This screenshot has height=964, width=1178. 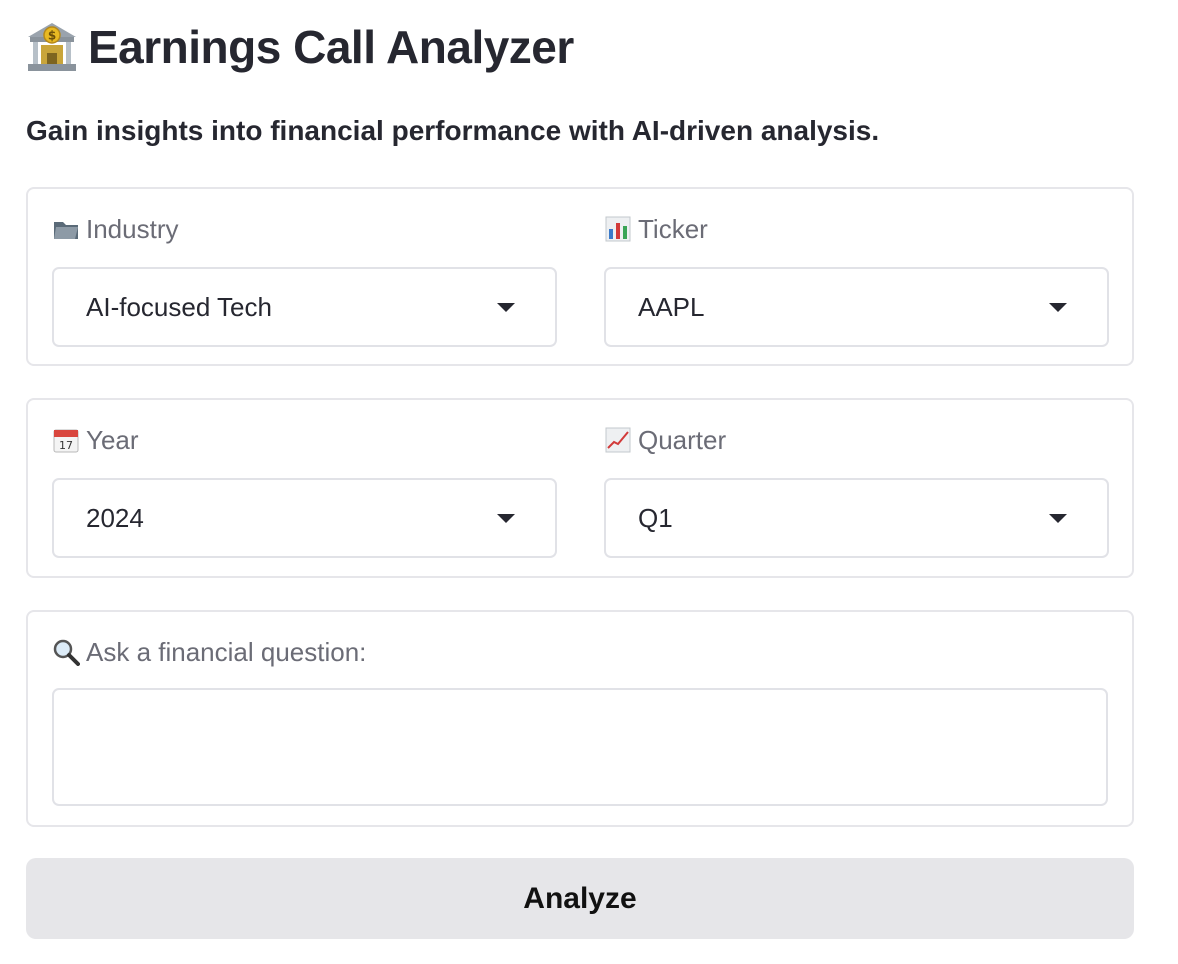 What do you see at coordinates (580, 898) in the screenshot?
I see `analyze-button: Analyze` at bounding box center [580, 898].